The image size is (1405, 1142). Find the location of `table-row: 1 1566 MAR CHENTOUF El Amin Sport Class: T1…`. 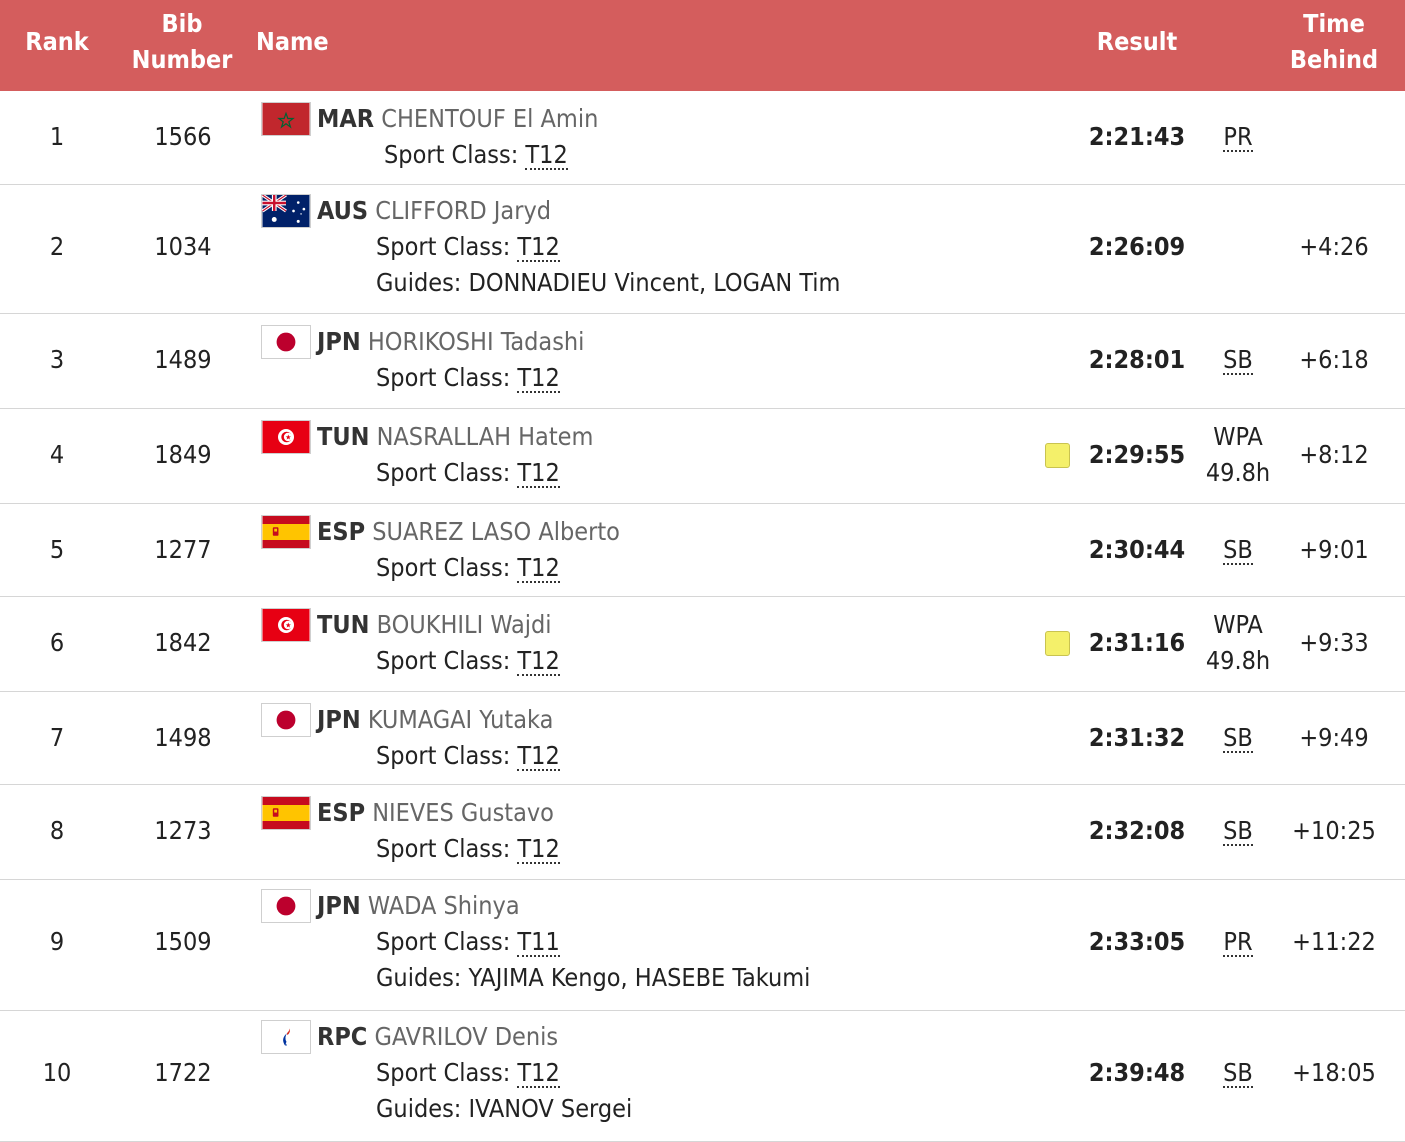

table-row: 1 1566 MAR CHENTOUF El Amin Sport Class: T1… is located at coordinates (702, 138).